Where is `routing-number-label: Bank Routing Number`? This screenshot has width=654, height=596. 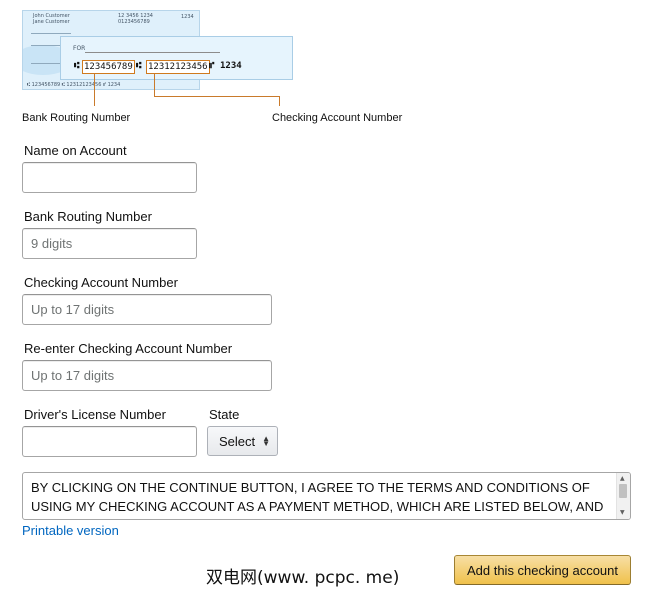 routing-number-label: Bank Routing Number is located at coordinates (88, 216).